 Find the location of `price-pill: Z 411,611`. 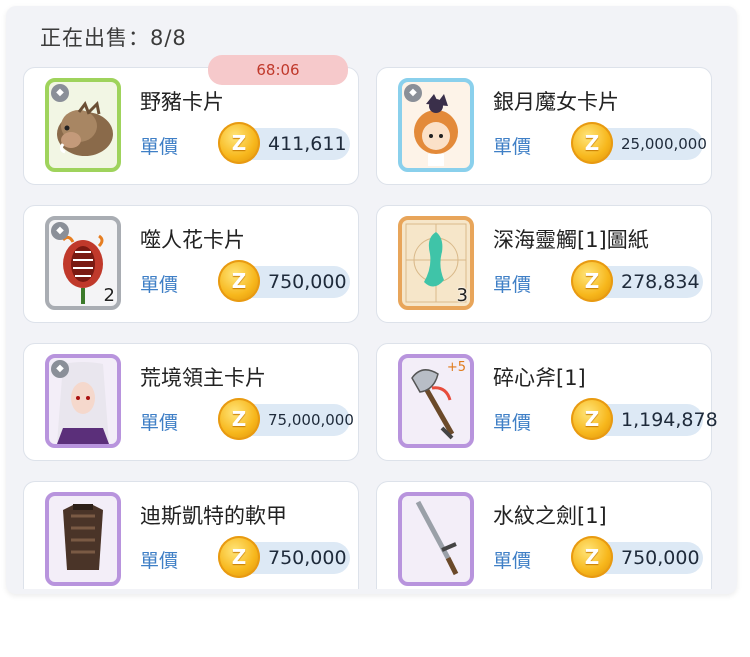

price-pill: Z 411,611 is located at coordinates (284, 143).